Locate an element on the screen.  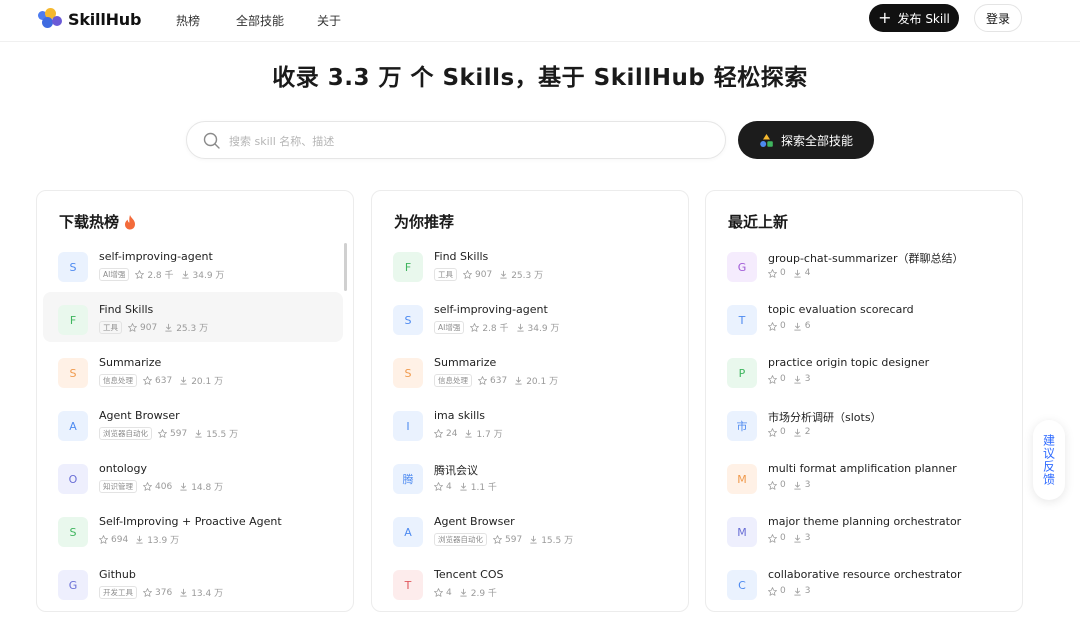
skill-list-item: T Tencent COS 4 2.9 千 is located at coordinates (528, 579).